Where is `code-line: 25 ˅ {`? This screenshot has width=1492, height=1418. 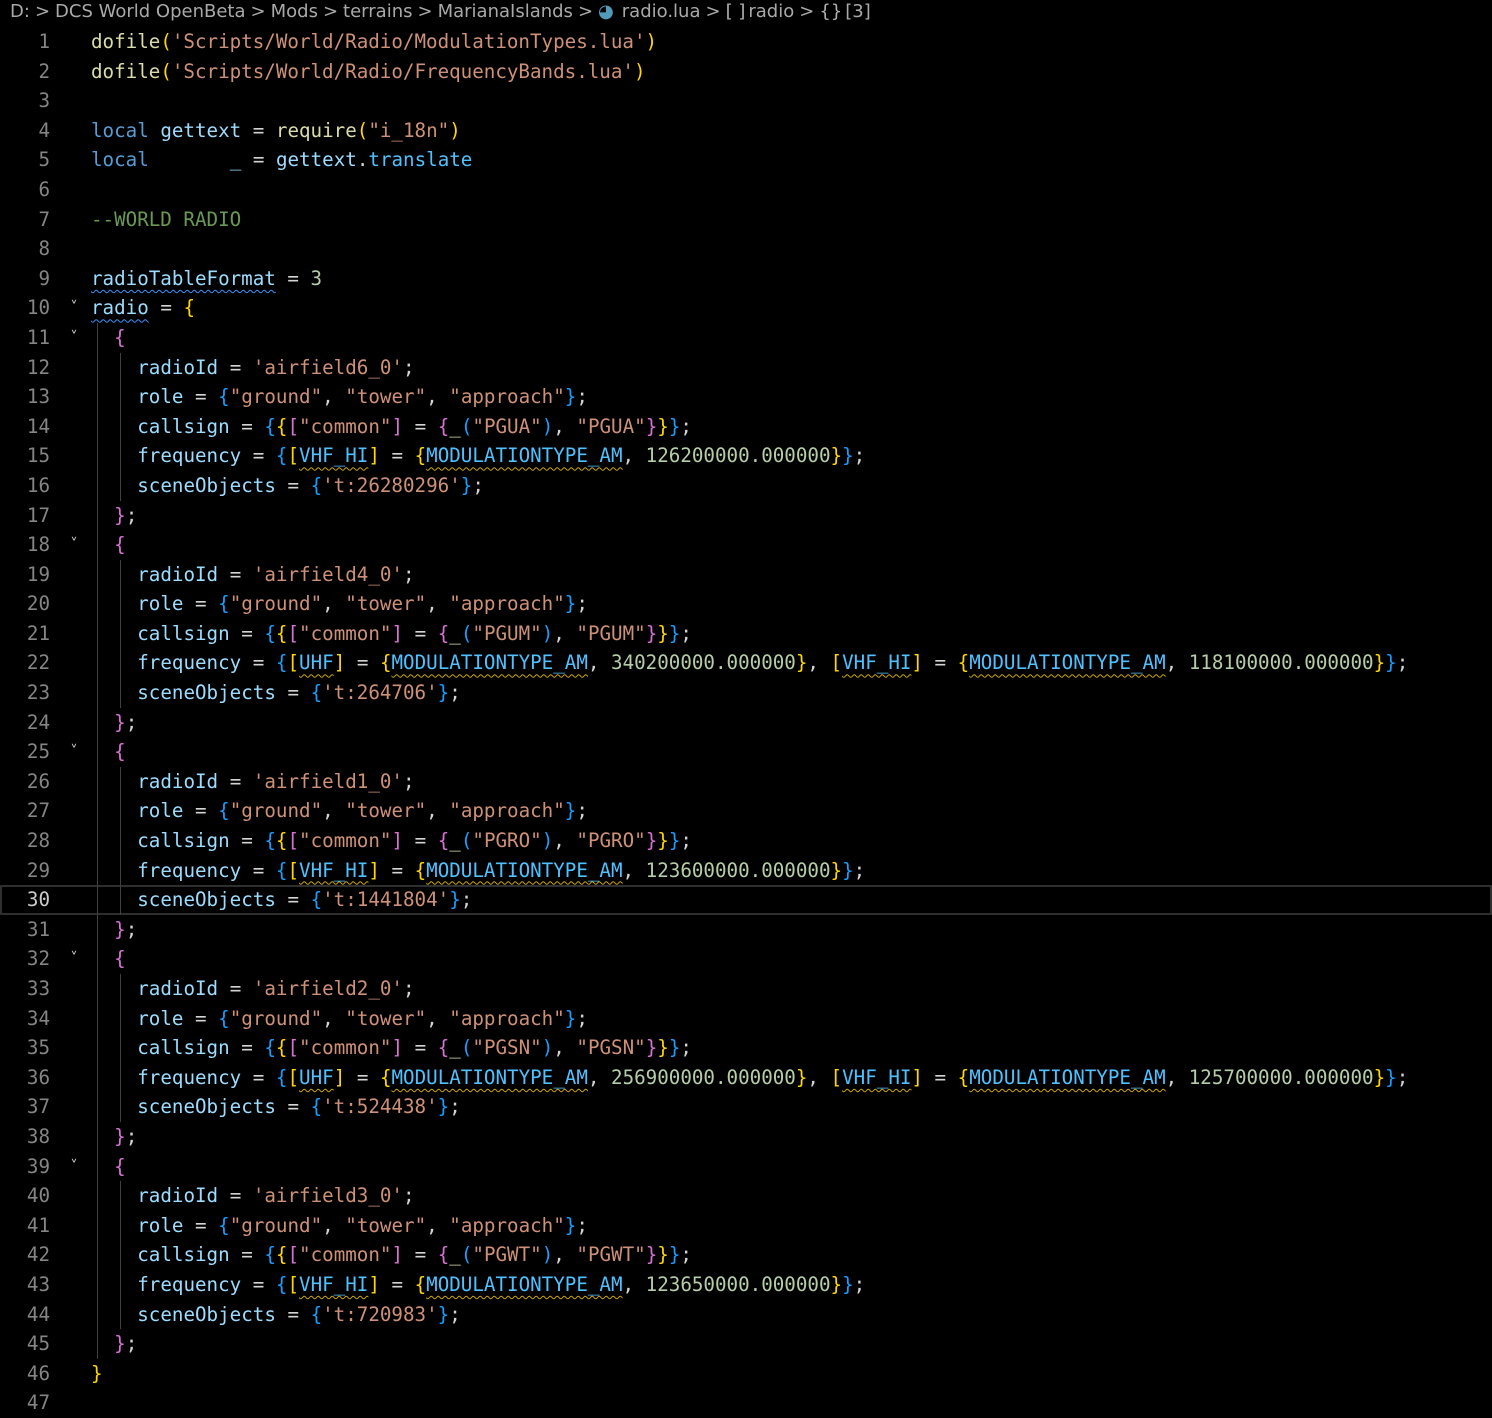
code-line: 25 ˅ { is located at coordinates (746, 752).